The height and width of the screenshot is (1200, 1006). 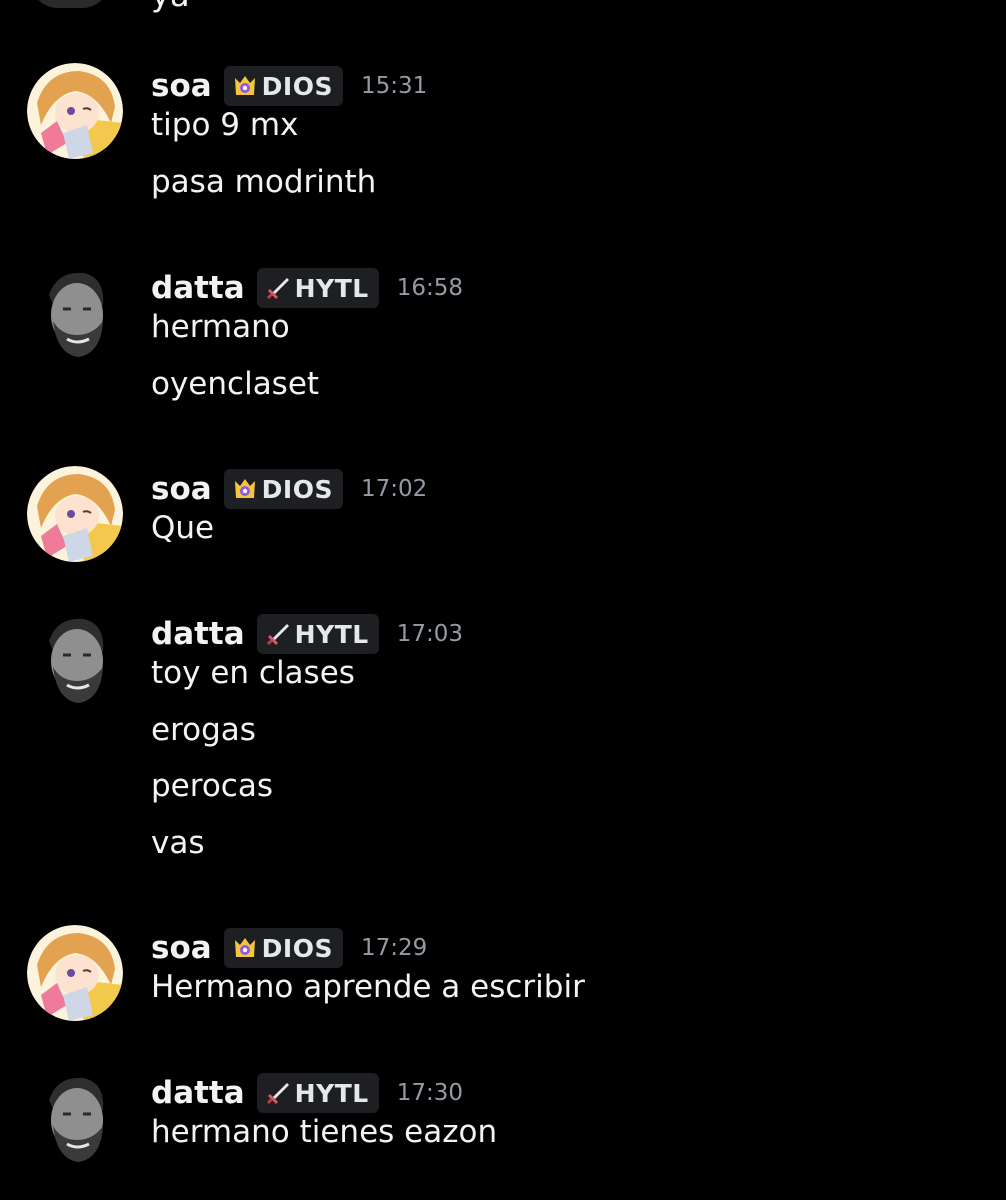 What do you see at coordinates (503, 5) in the screenshot?
I see `partial-message: ya` at bounding box center [503, 5].